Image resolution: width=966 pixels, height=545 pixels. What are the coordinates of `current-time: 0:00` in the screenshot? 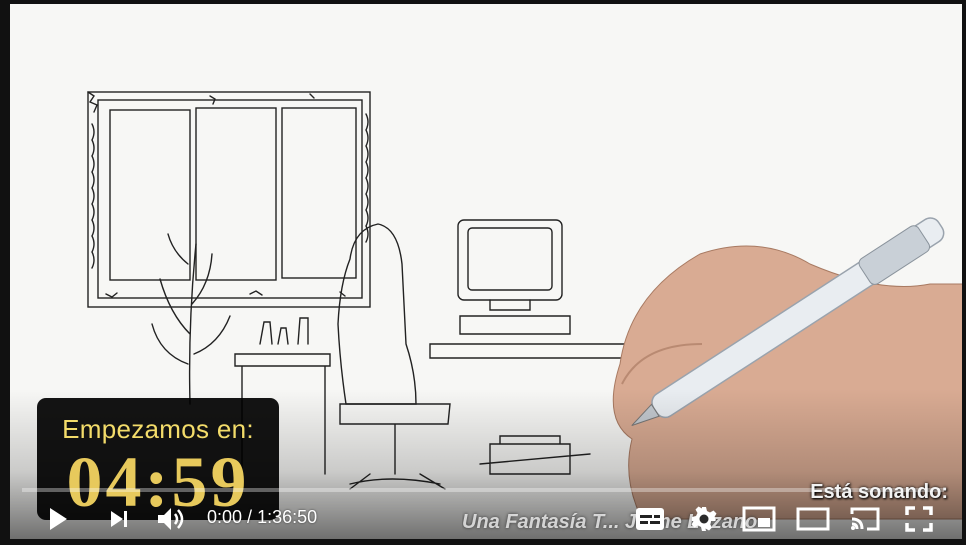 It's located at (225, 517).